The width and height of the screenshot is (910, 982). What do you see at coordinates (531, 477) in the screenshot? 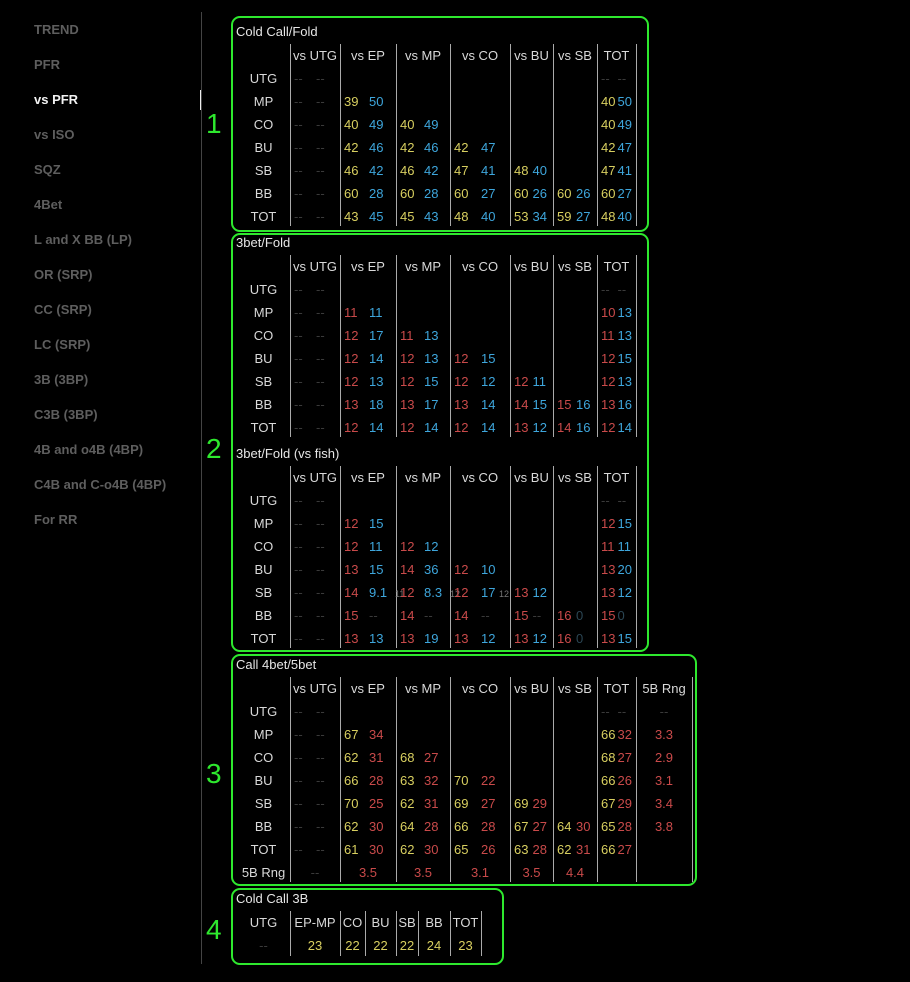
I see `column-header: vs BU` at bounding box center [531, 477].